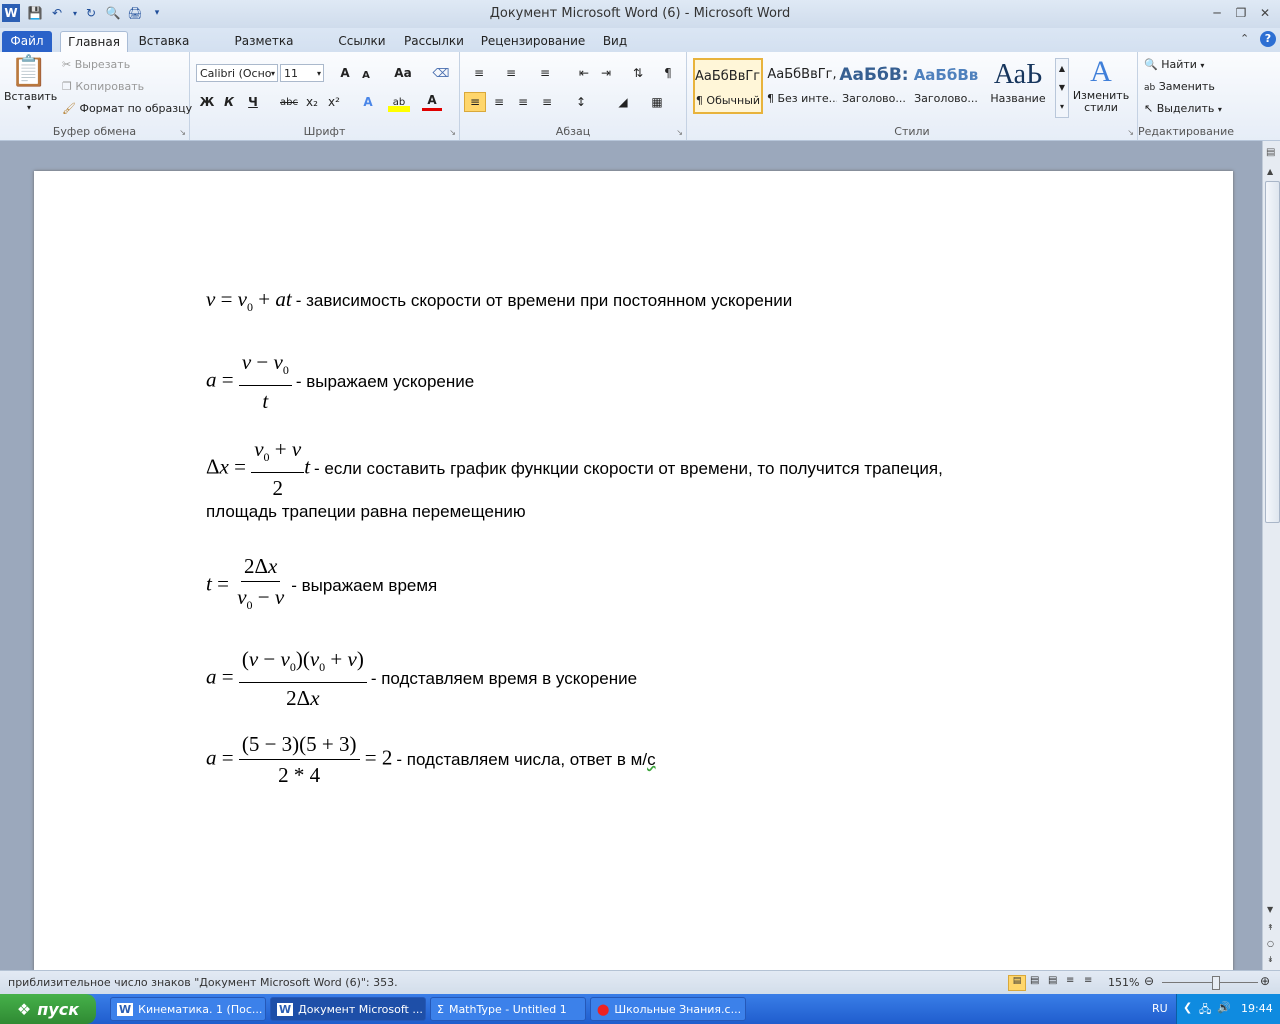 This screenshot has width=1280, height=1024. Describe the element at coordinates (499, 102) in the screenshot. I see `align-center-icon: ≡` at that location.